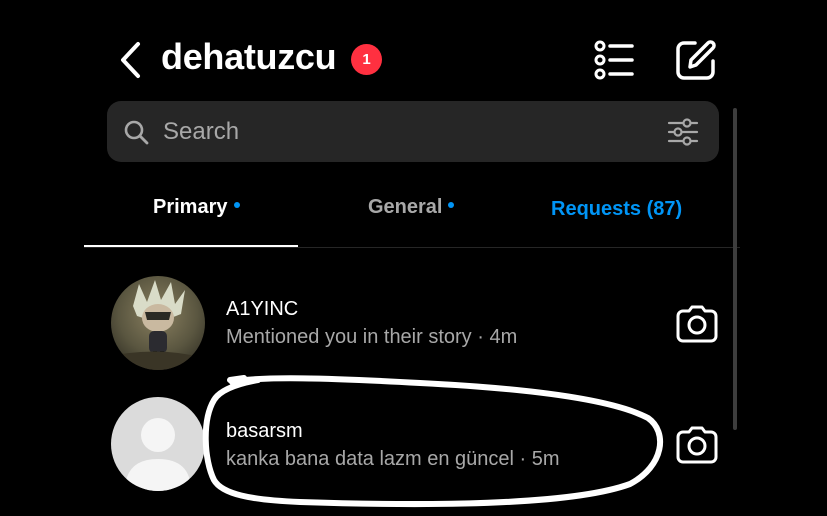  I want to click on active-tab-indicator, so click(191, 246).